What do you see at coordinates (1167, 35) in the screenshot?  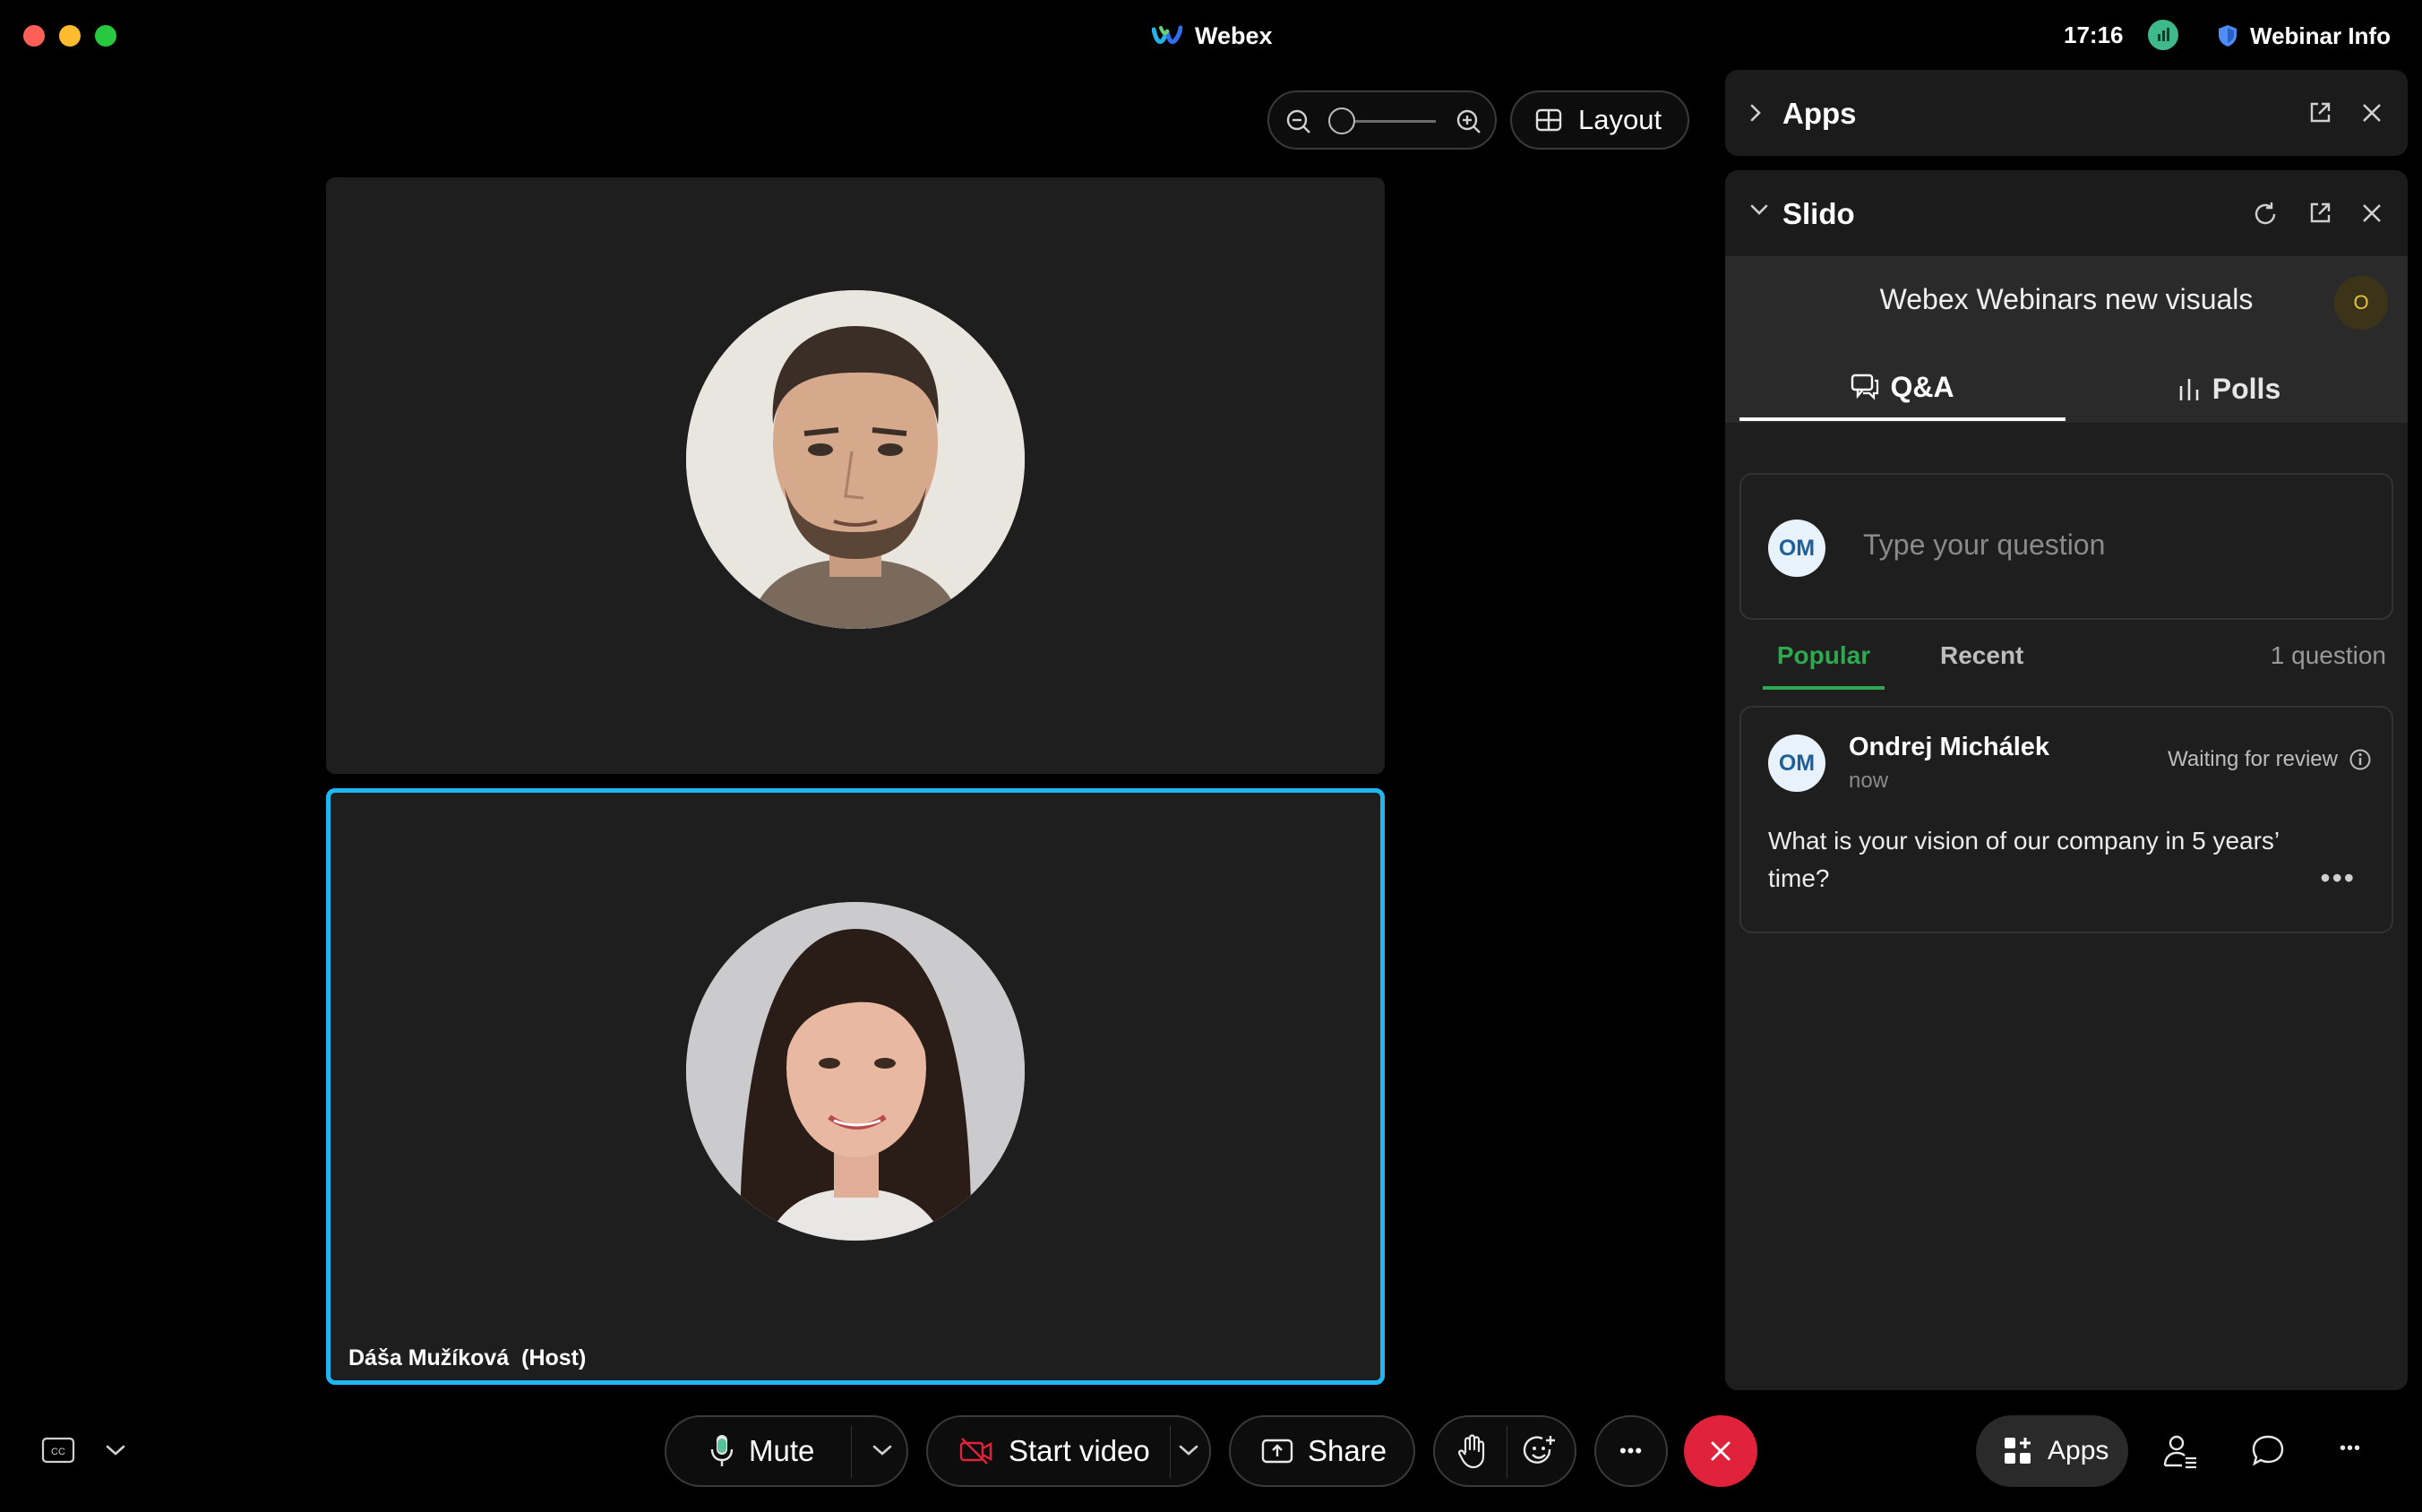 I see `webex-logo-icon` at bounding box center [1167, 35].